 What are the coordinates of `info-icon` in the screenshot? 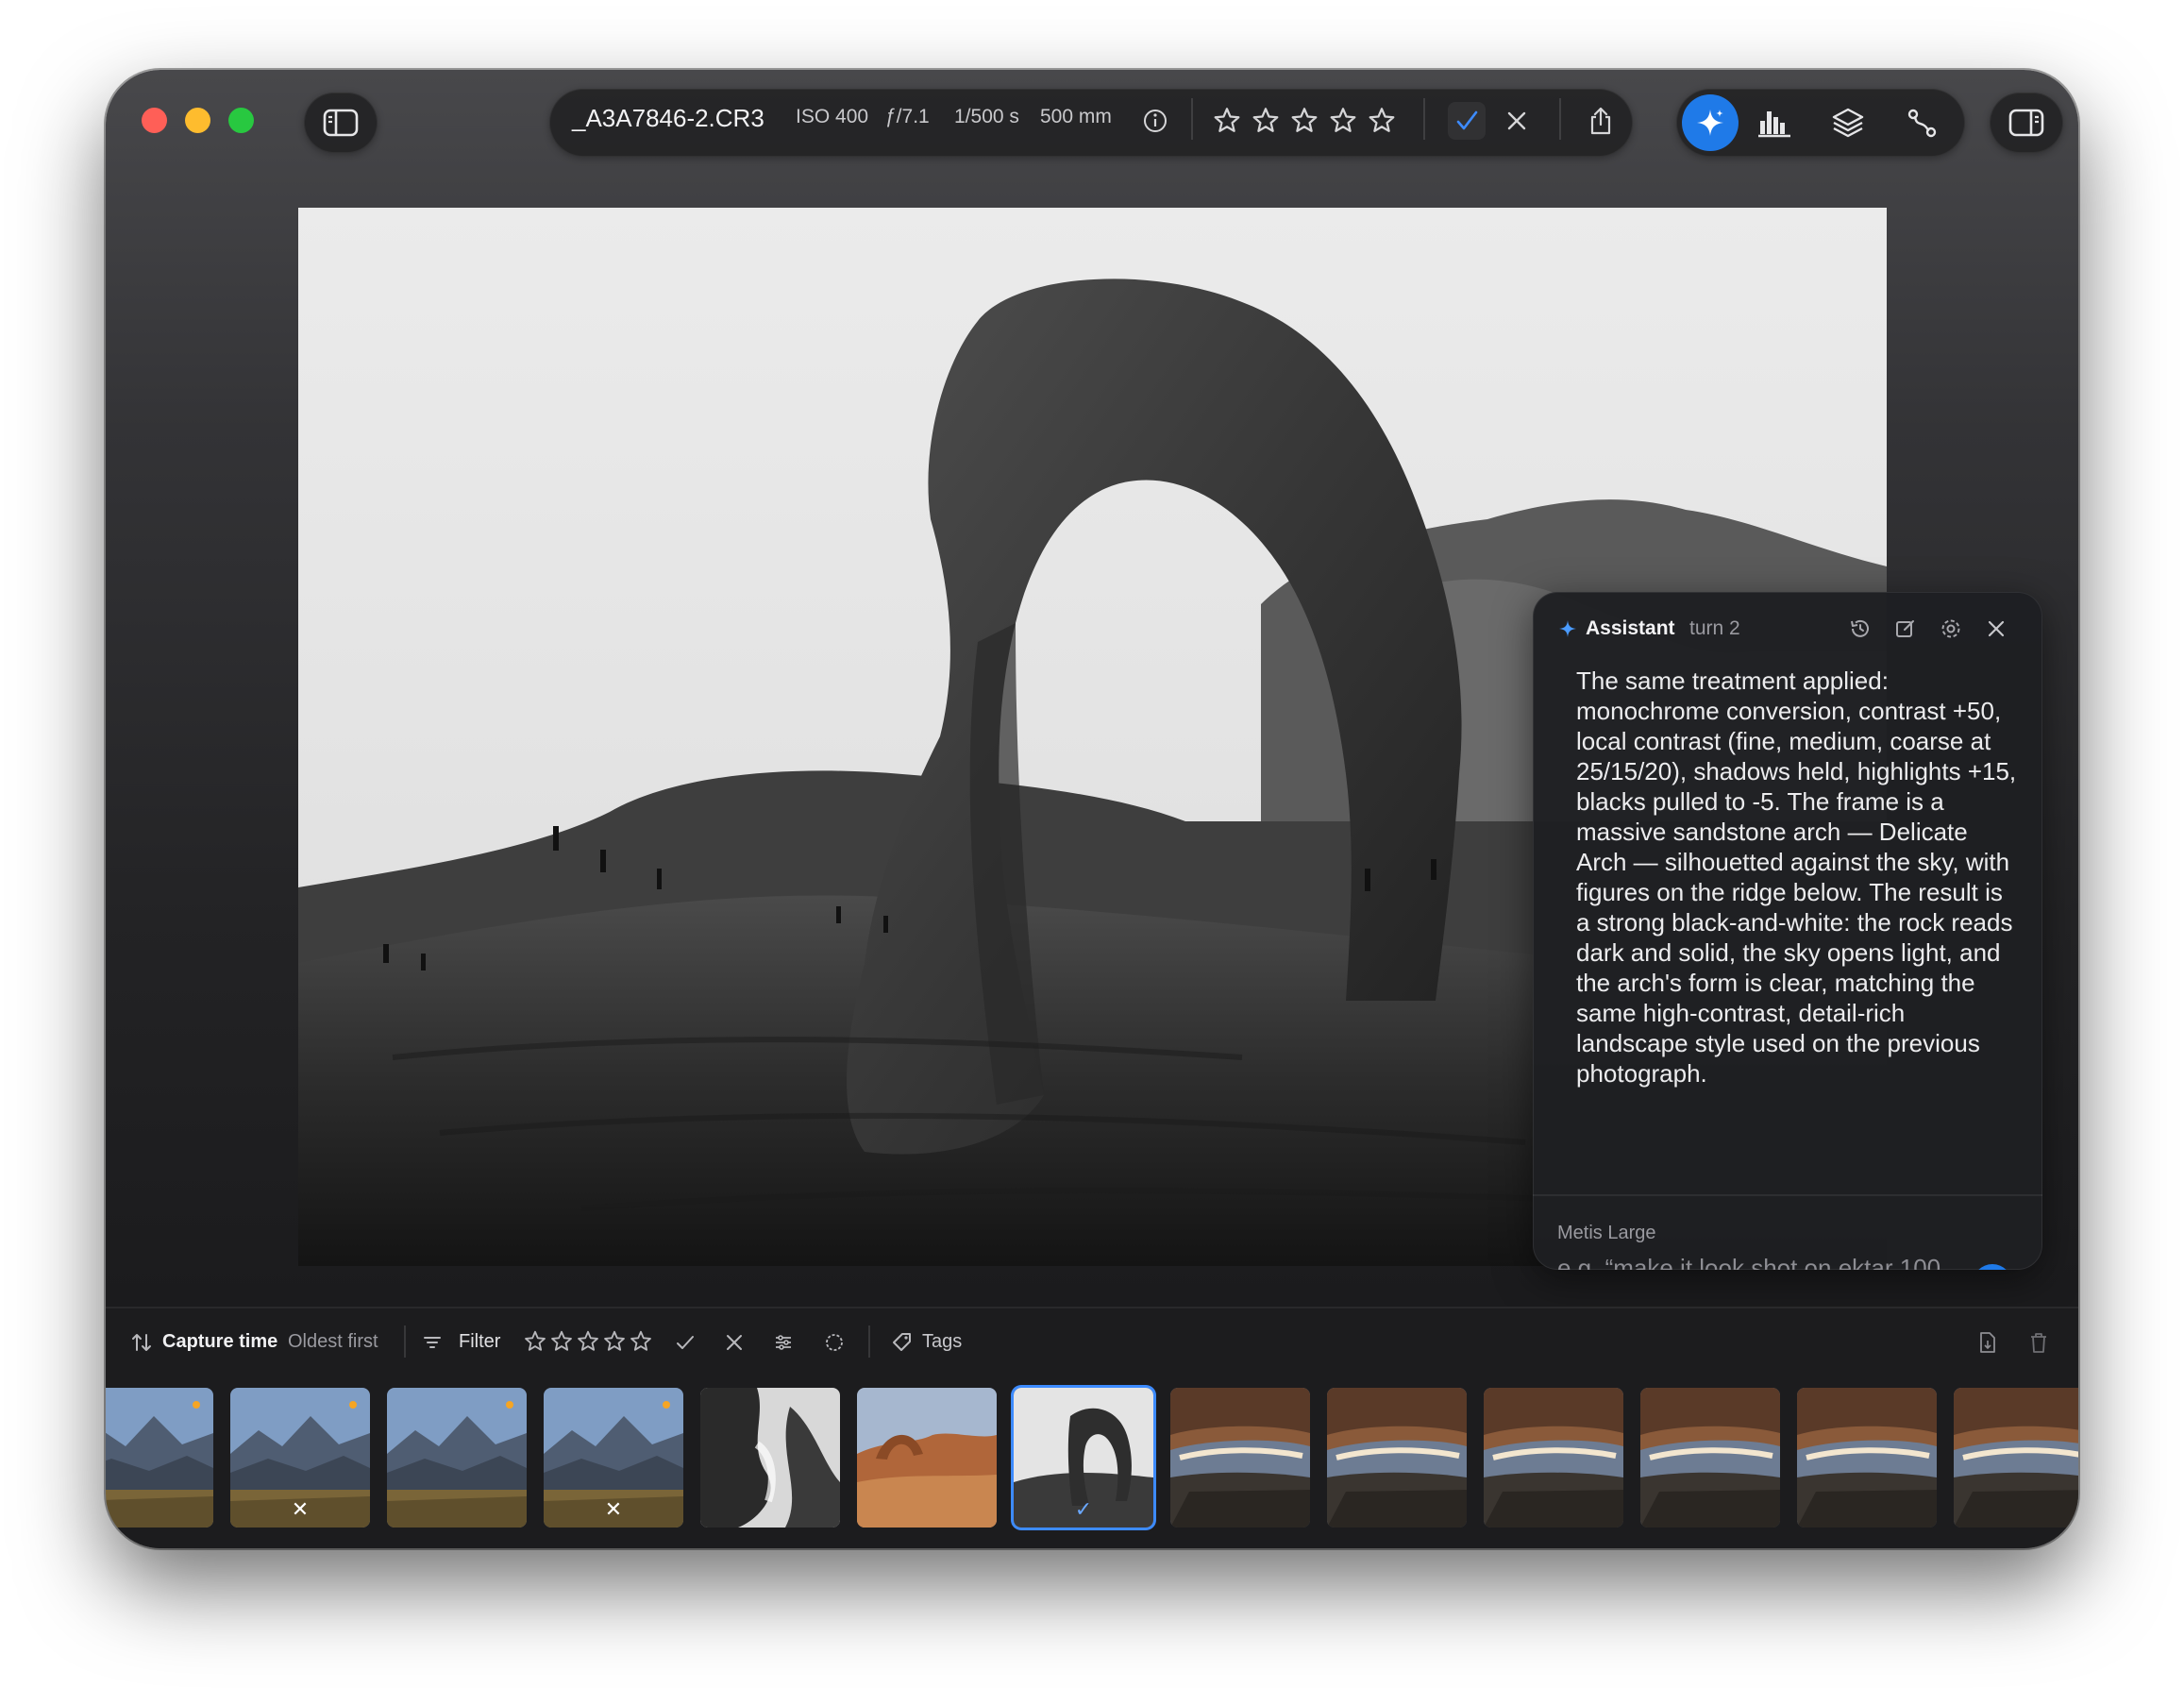 It's located at (1155, 121).